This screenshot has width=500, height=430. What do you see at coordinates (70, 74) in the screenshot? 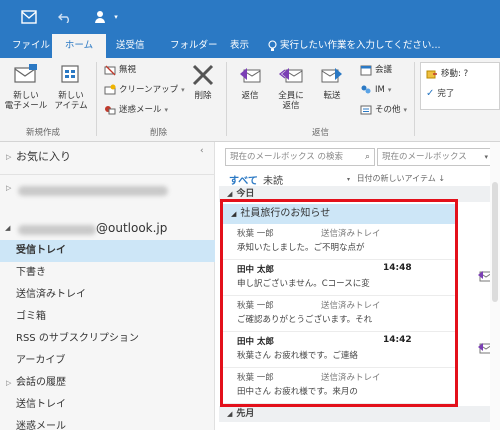
I see `new-items-icon` at bounding box center [70, 74].